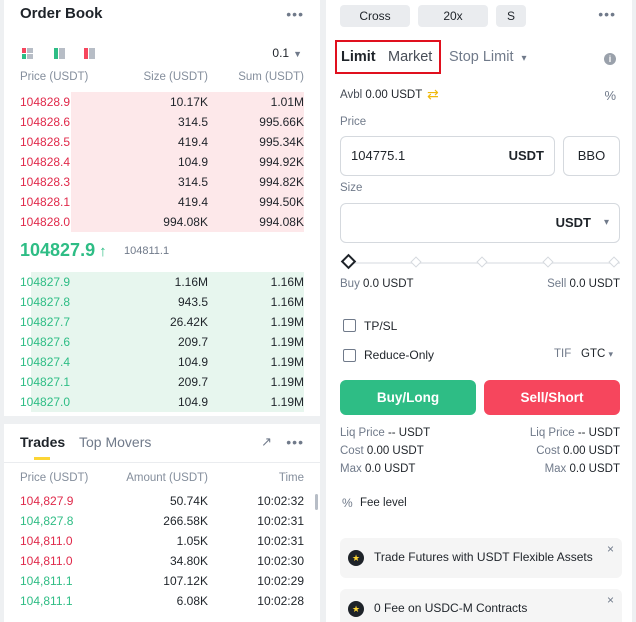  I want to click on bid-price: 104827.1, so click(45, 382).